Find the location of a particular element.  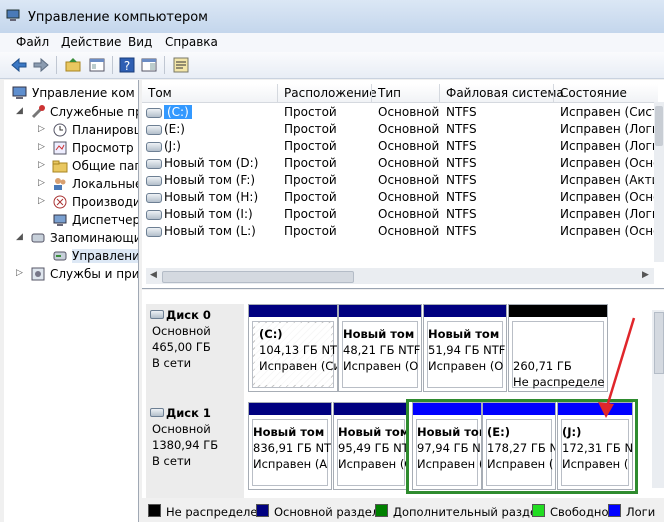

annotation-arrow-icon is located at coordinates (617, 367).